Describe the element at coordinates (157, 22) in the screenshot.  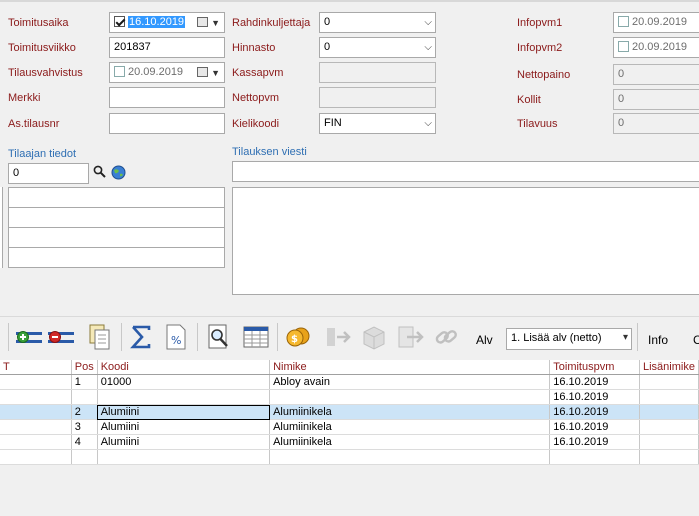
I see `toimitusaika-value: 16.10.2019` at that location.